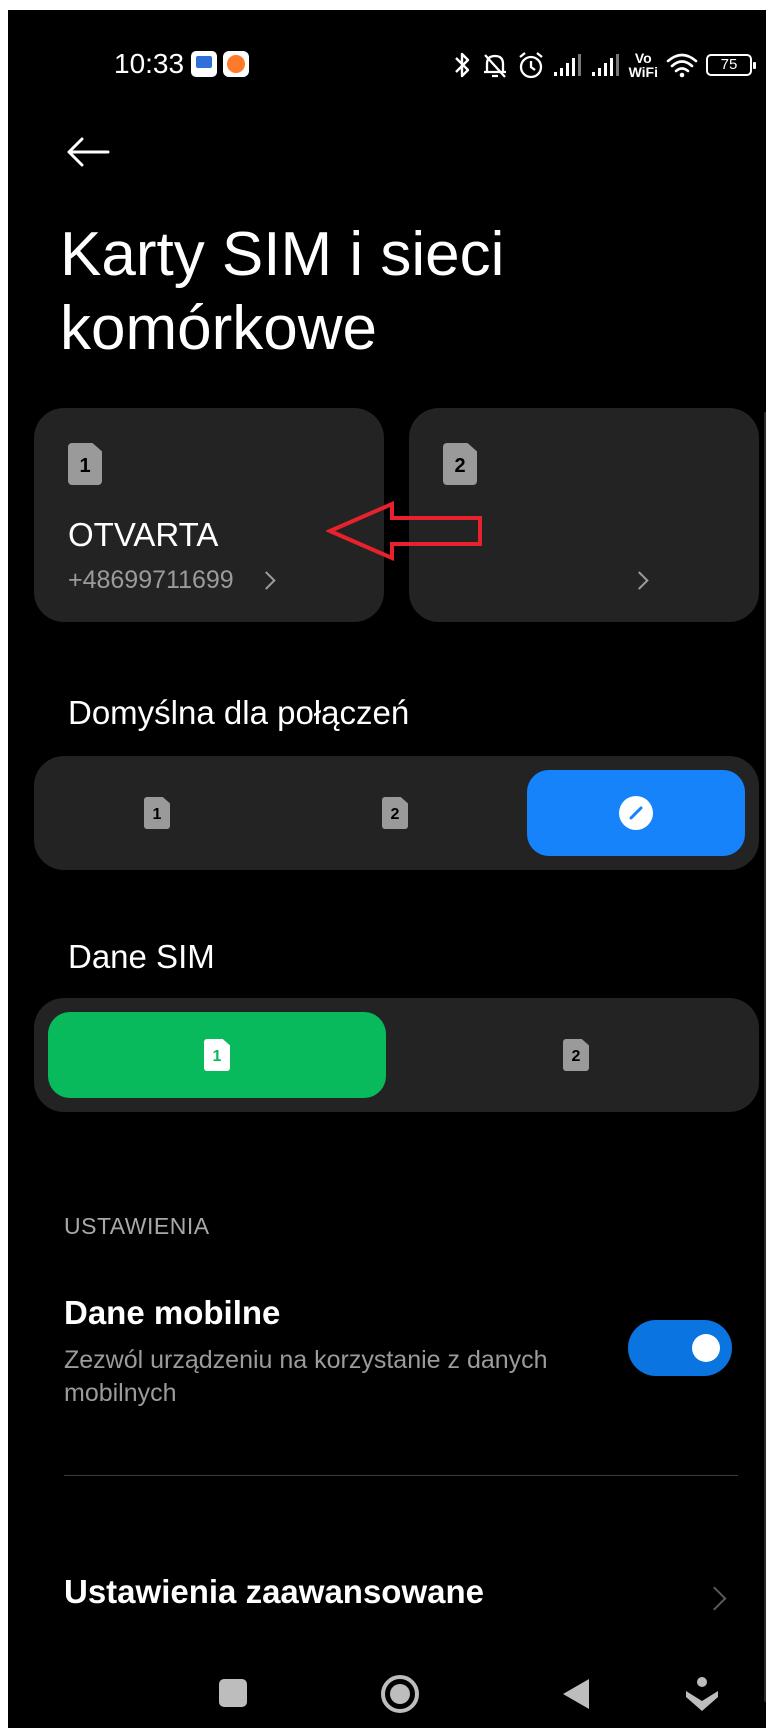 The height and width of the screenshot is (1728, 774). What do you see at coordinates (282, 291) in the screenshot?
I see `page-title: Karty SIM i sieci komórkowe` at bounding box center [282, 291].